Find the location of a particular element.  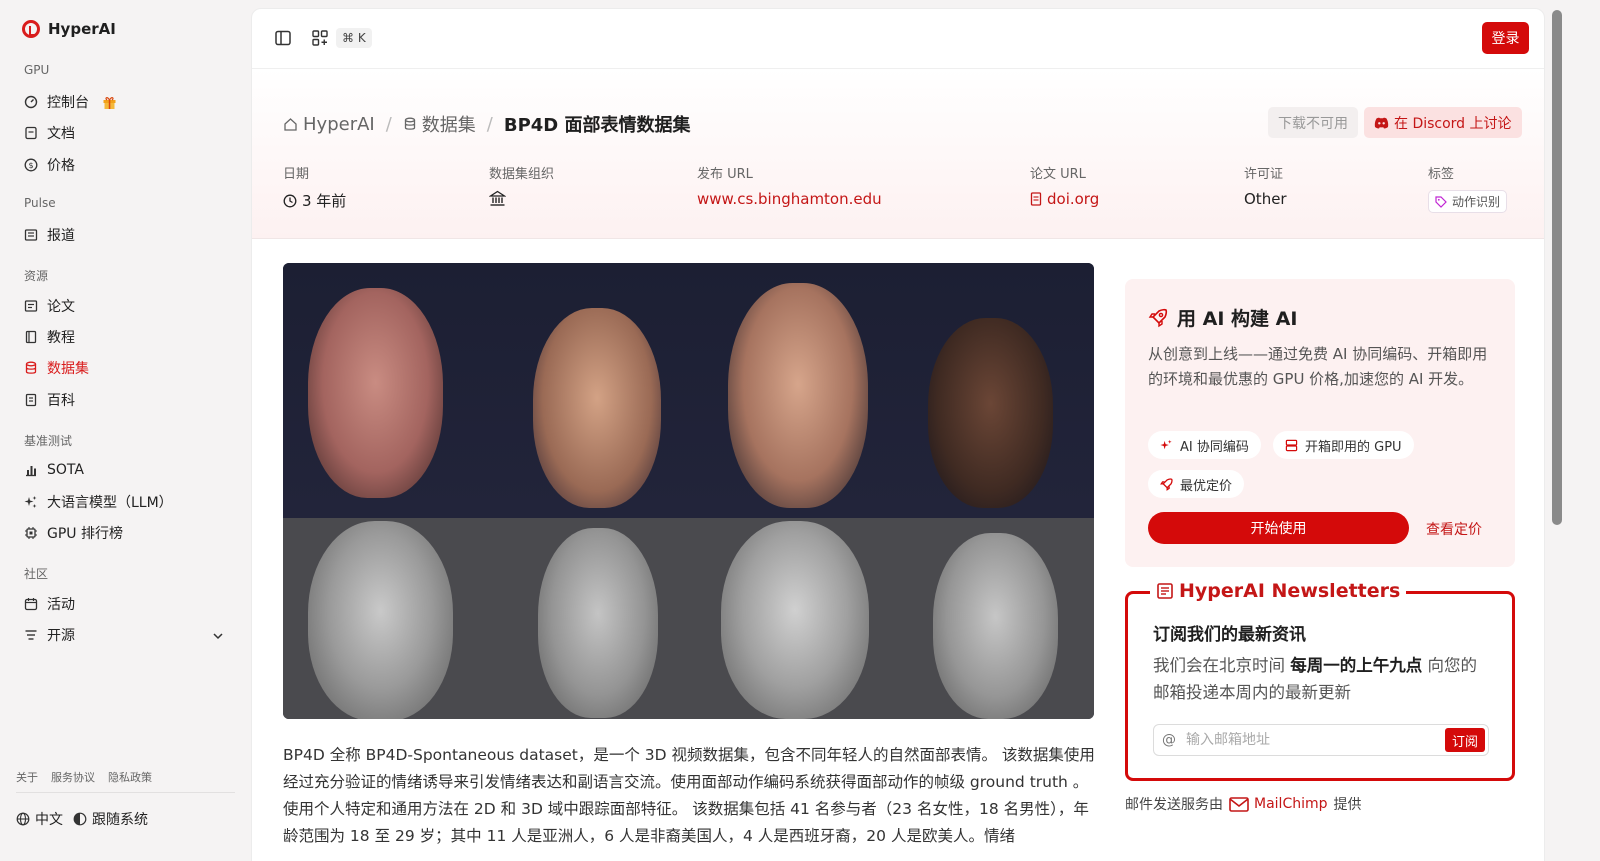

email-field is located at coordinates (1306, 740).